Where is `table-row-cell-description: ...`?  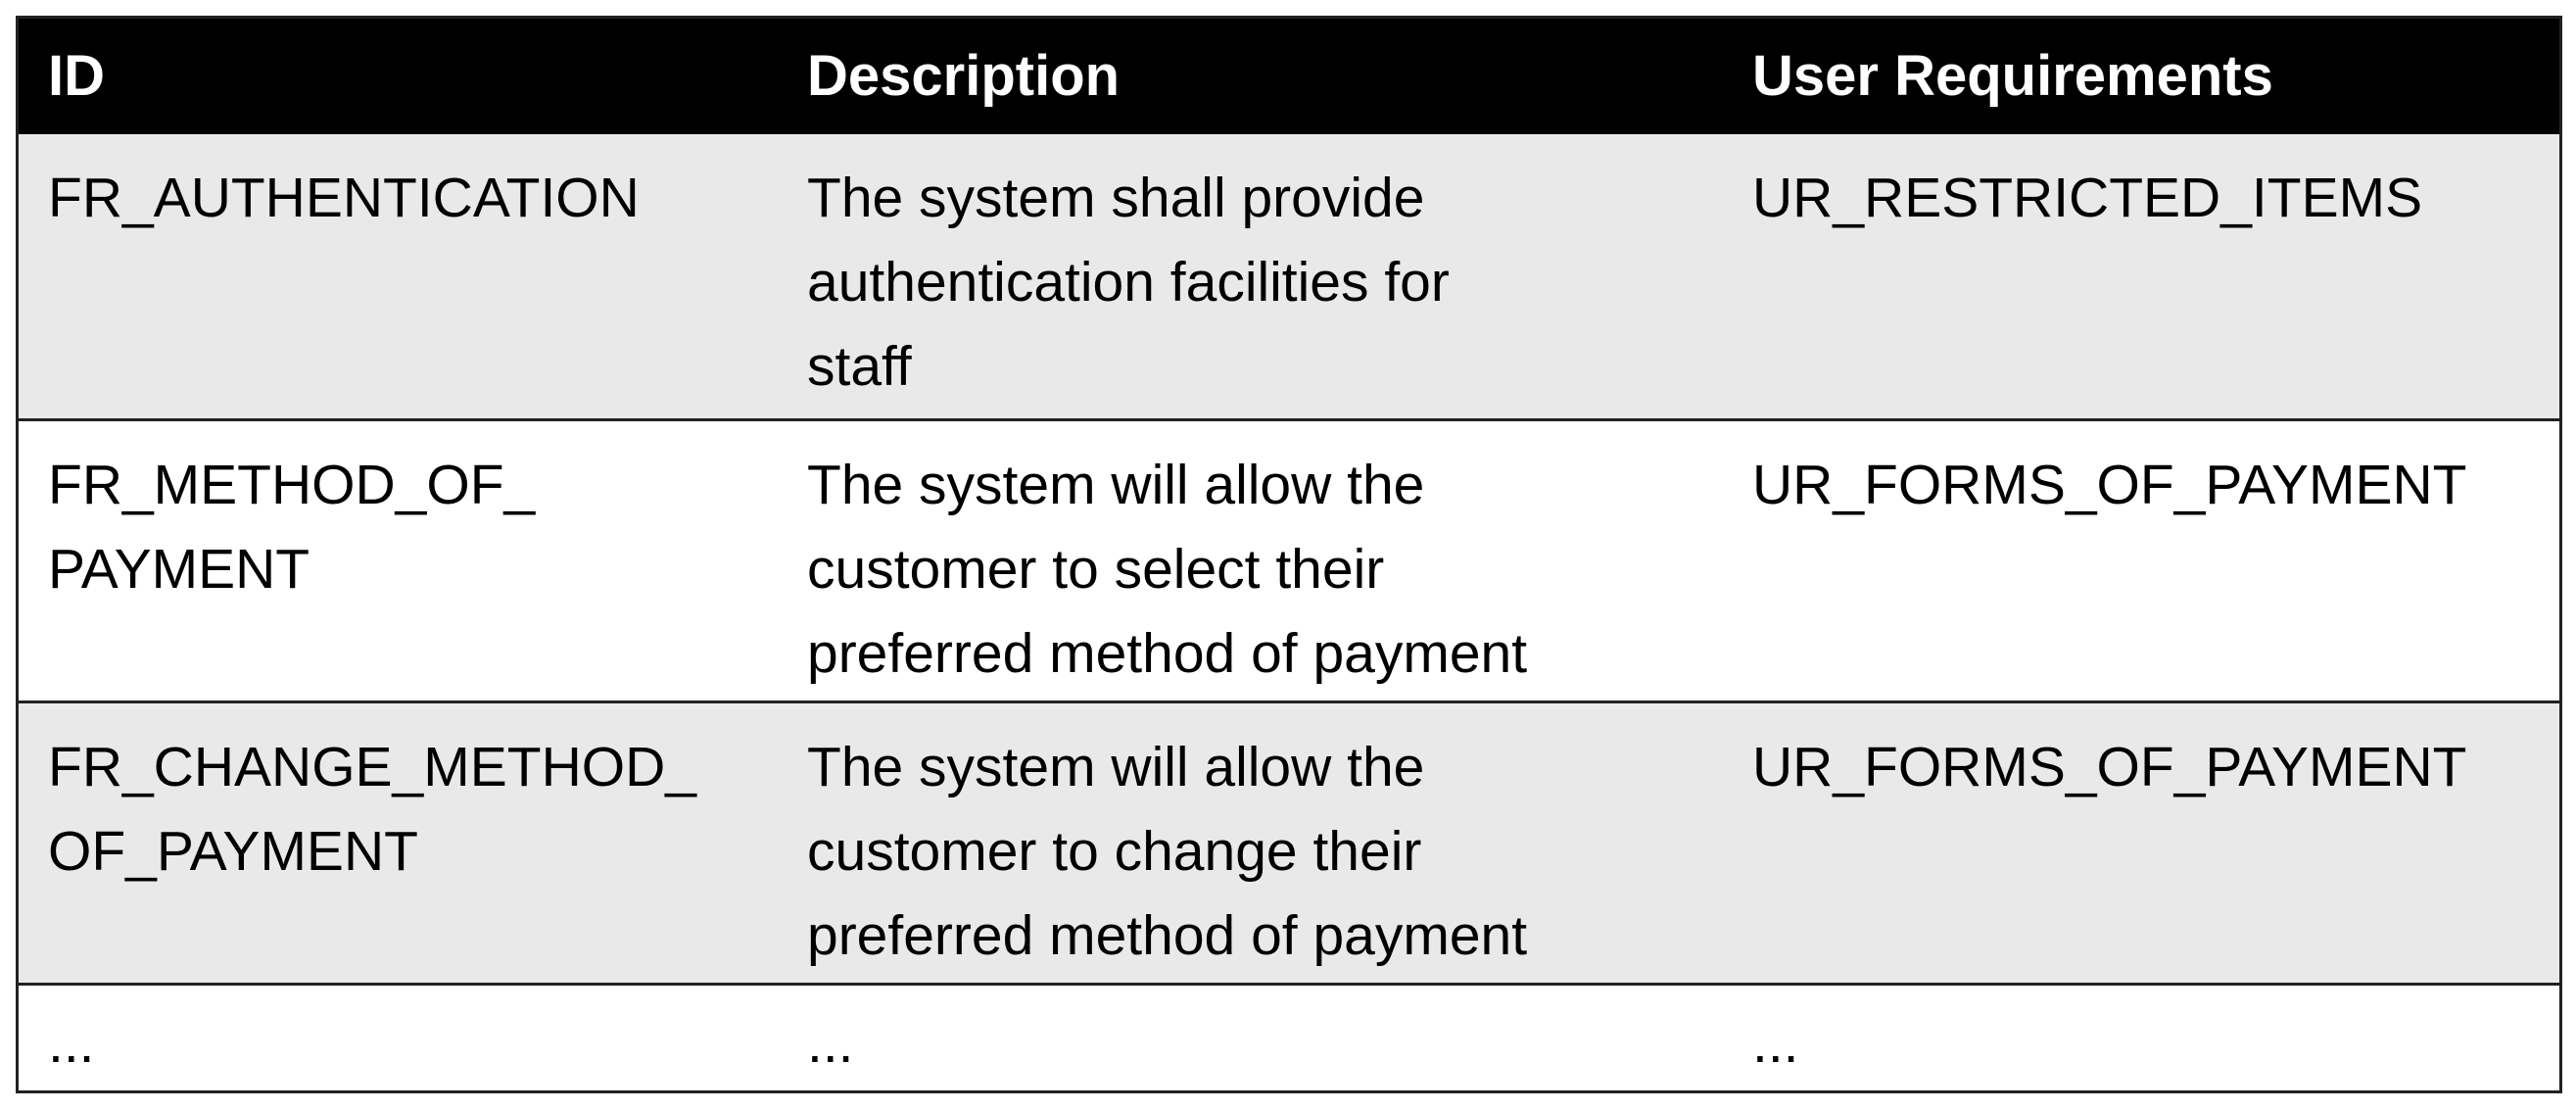
table-row-cell-description: ... is located at coordinates (1250, 1036).